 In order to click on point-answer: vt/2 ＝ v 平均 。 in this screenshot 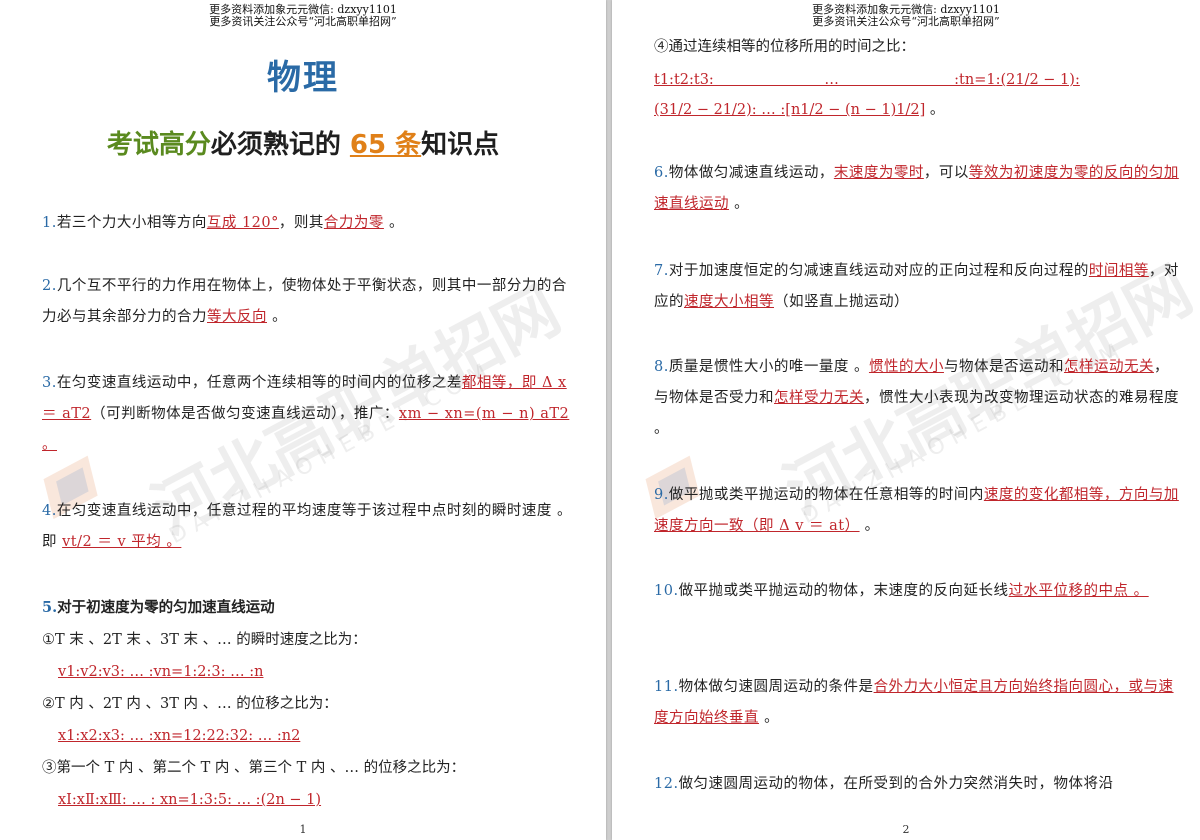, I will do `click(122, 542)`.